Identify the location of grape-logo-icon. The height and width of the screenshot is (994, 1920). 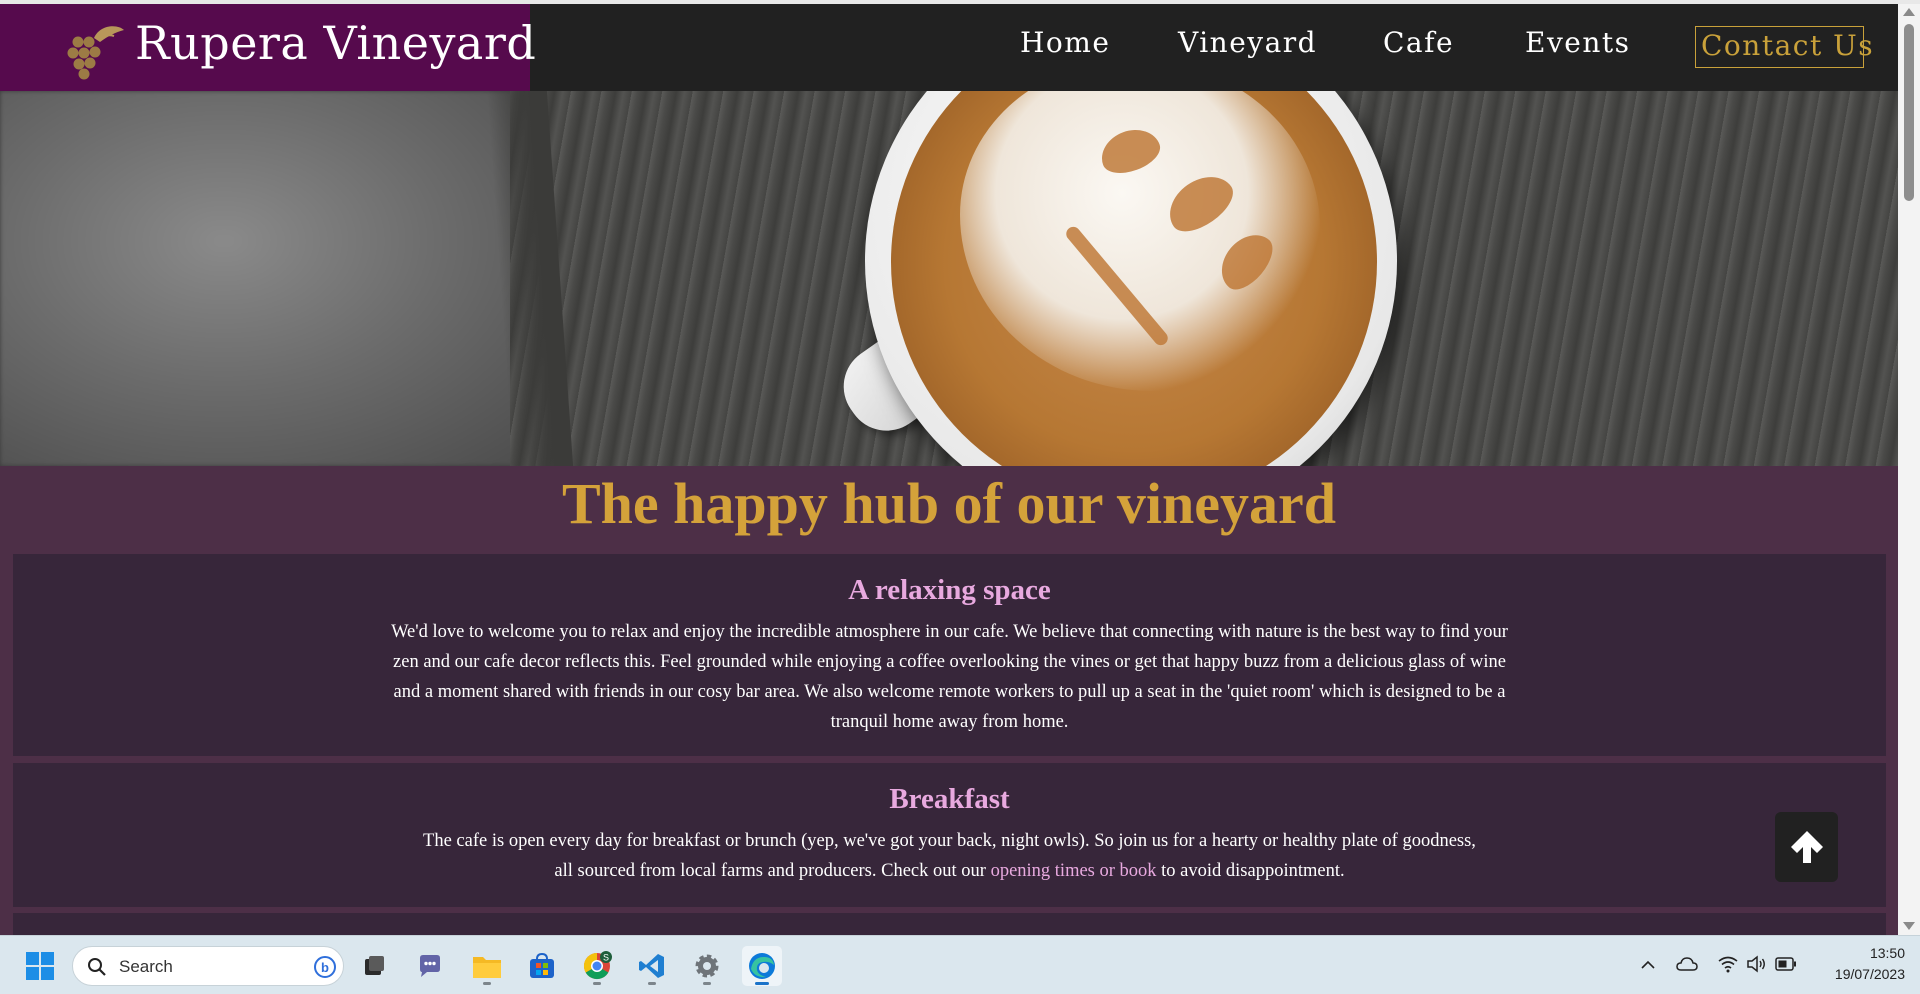
(95, 53).